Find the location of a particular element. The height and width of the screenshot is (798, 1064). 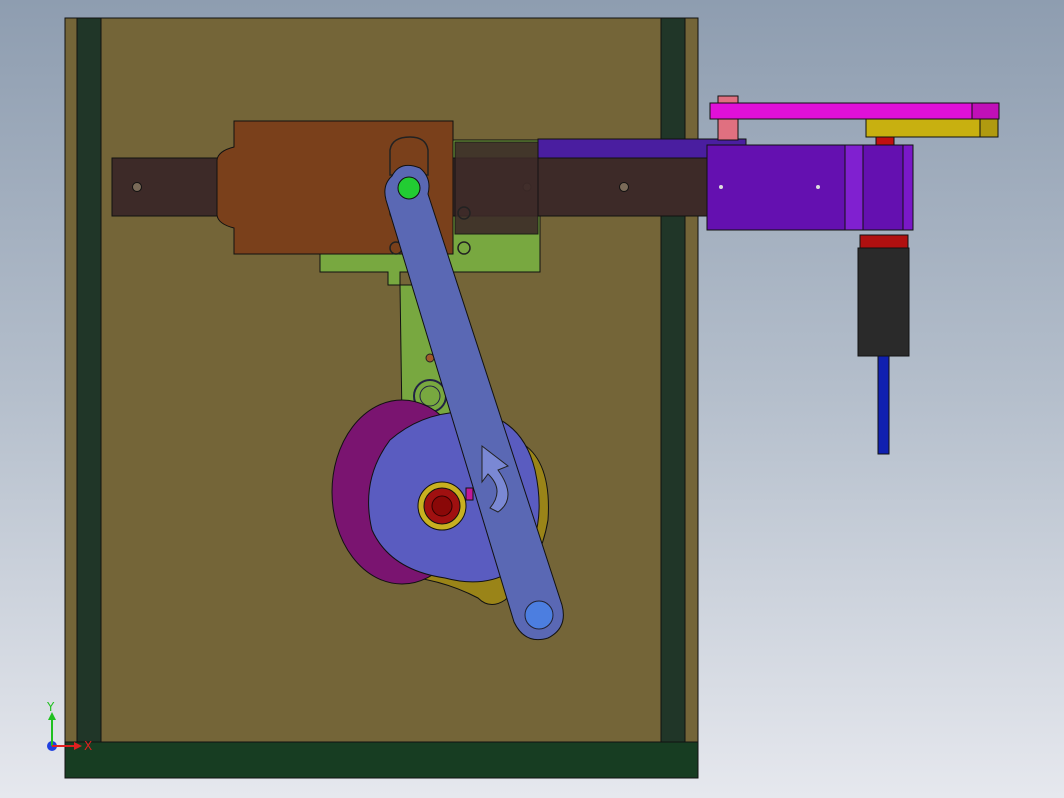

crank-pin-bottom is located at coordinates (539, 615).